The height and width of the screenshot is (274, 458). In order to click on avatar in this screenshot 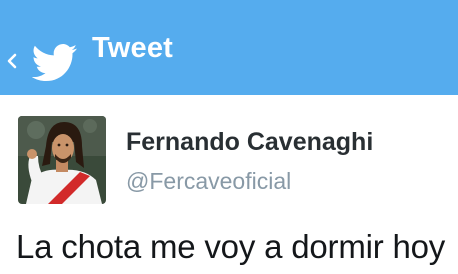, I will do `click(62, 160)`.